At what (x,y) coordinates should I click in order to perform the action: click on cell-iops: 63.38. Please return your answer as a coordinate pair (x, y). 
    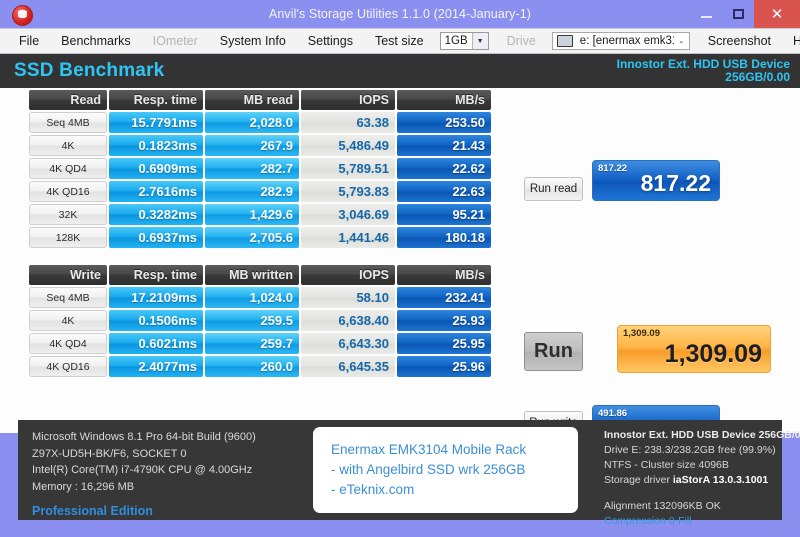
    Looking at the image, I should click on (348, 122).